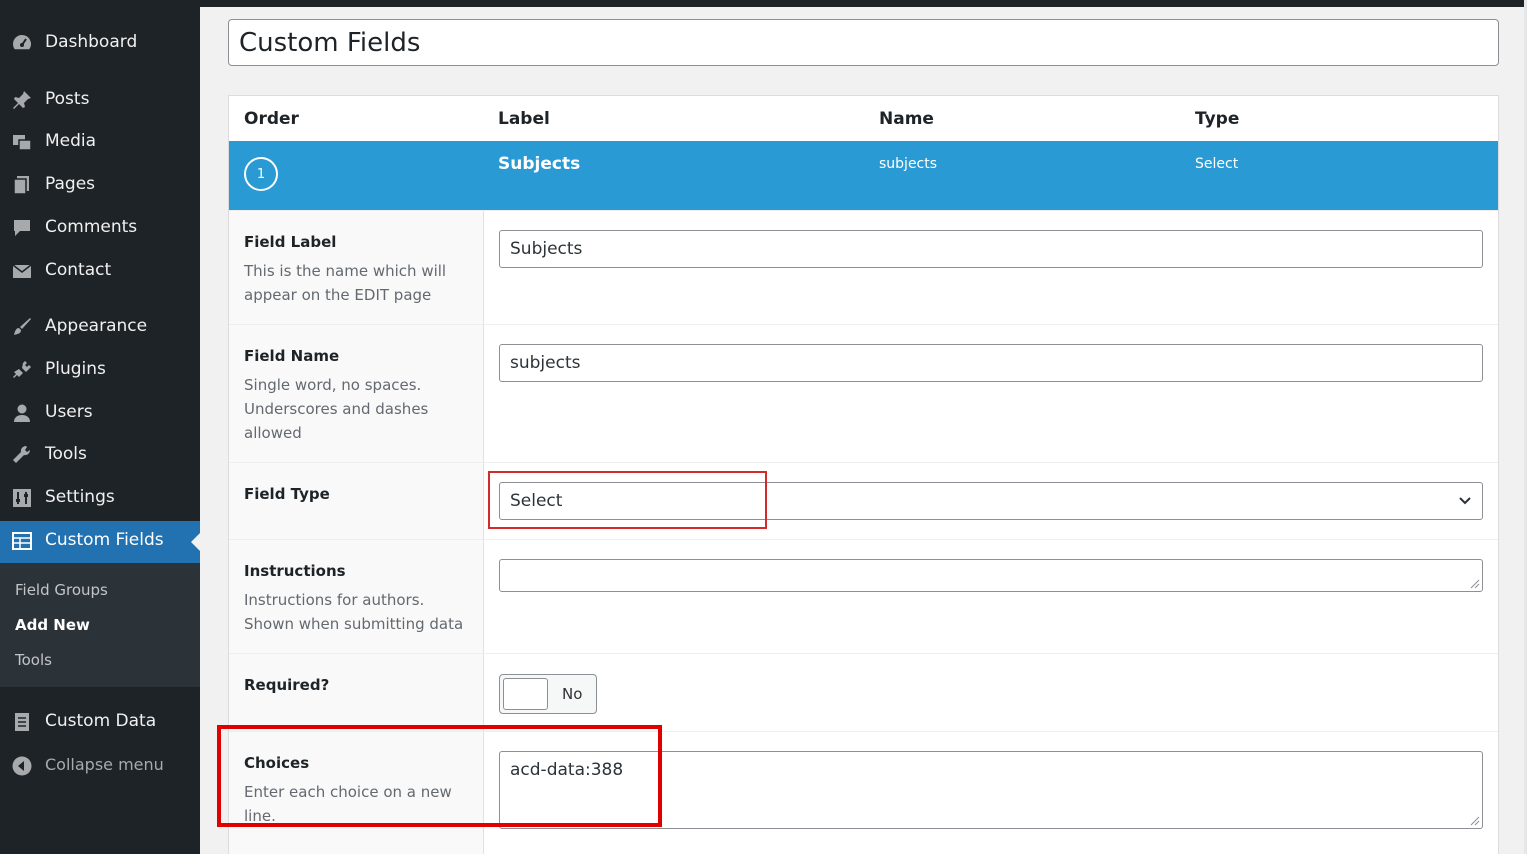  Describe the element at coordinates (100, 185) in the screenshot. I see `menu-pages: Pages` at that location.